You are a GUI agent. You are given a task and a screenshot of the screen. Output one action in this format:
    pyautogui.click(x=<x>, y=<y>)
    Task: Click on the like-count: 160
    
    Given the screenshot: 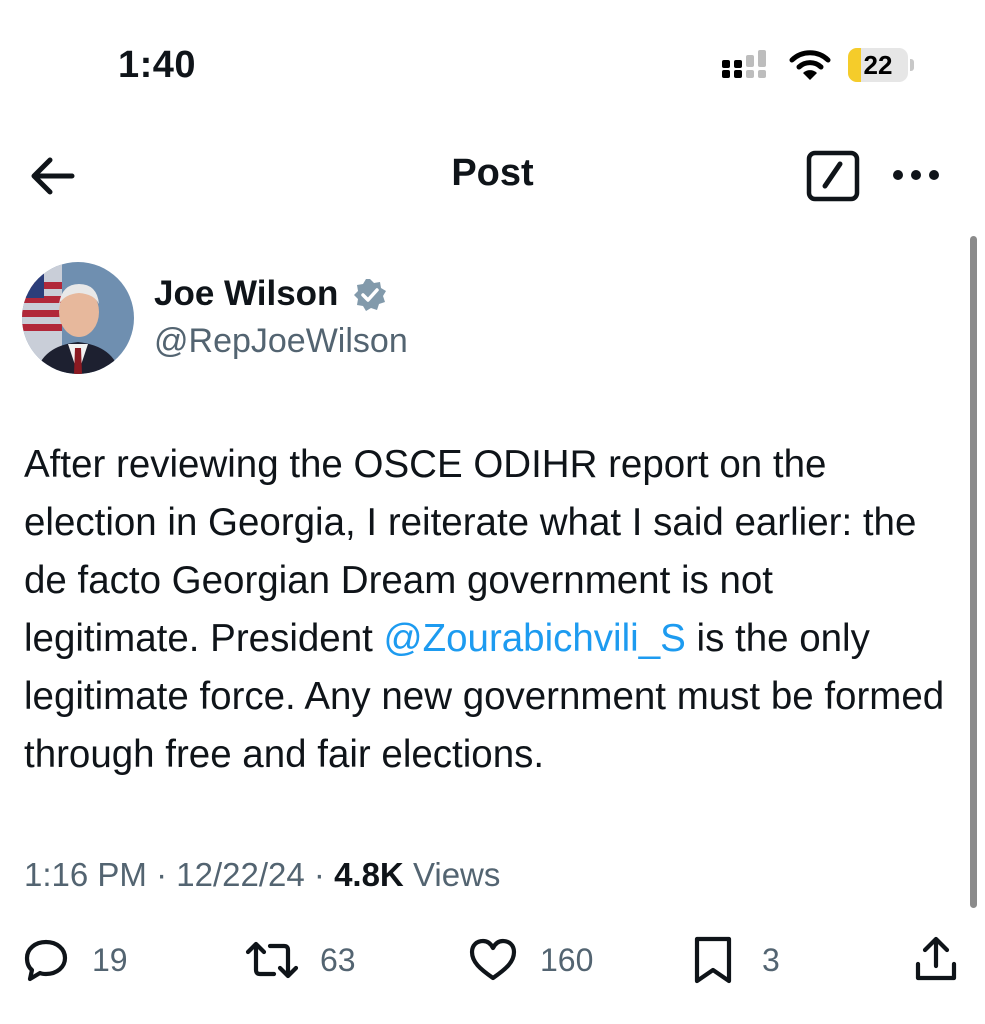 What is the action you would take?
    pyautogui.click(x=567, y=959)
    